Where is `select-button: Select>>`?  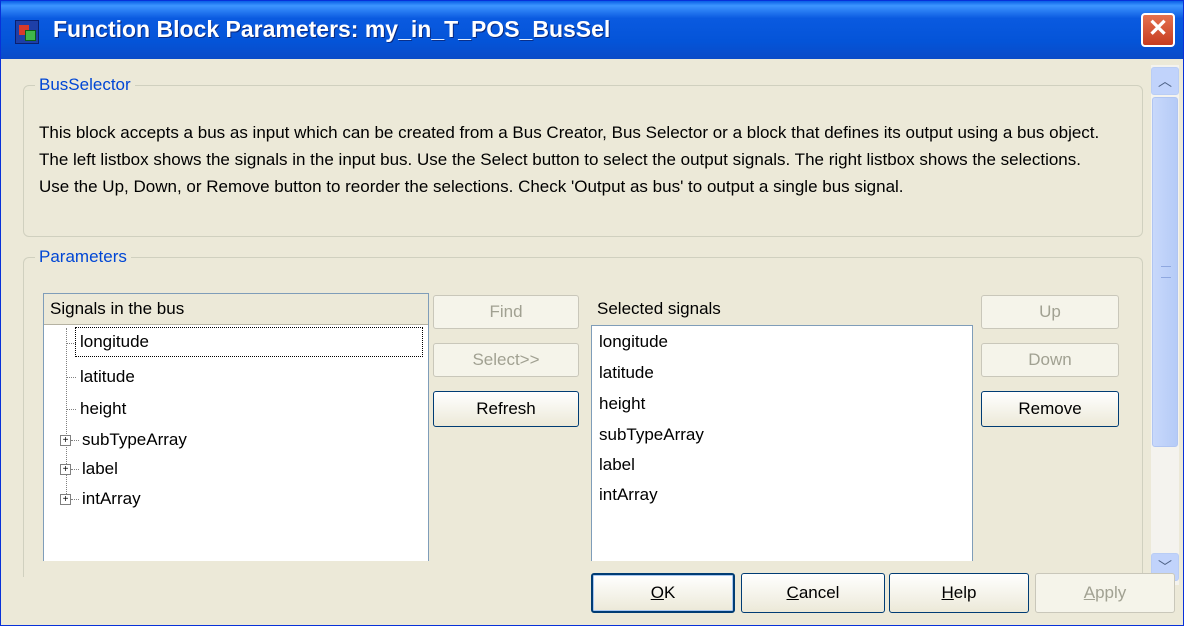
select-button: Select>> is located at coordinates (506, 360).